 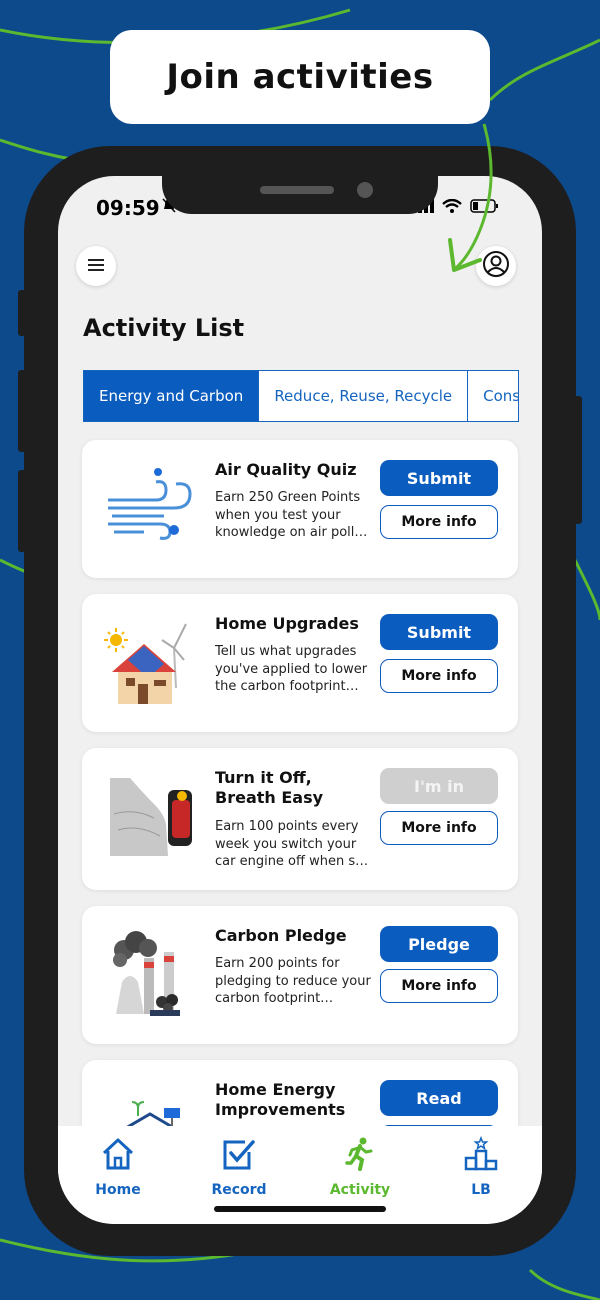 I want to click on factory-smoke-icon, so click(x=149, y=975).